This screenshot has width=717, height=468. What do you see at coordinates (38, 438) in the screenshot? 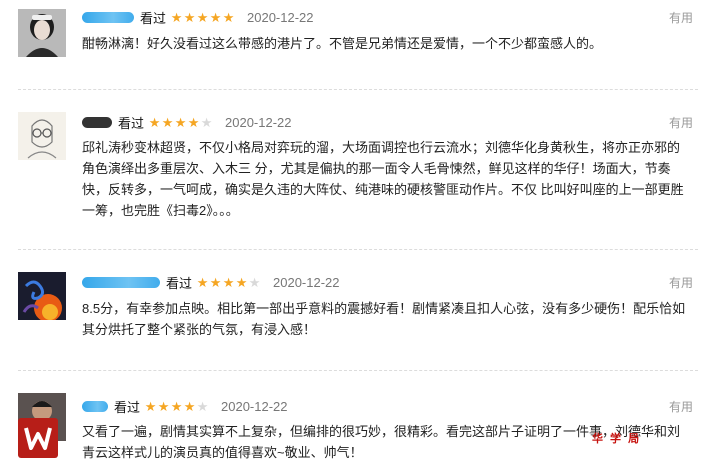
I see `watermark-logo` at bounding box center [38, 438].